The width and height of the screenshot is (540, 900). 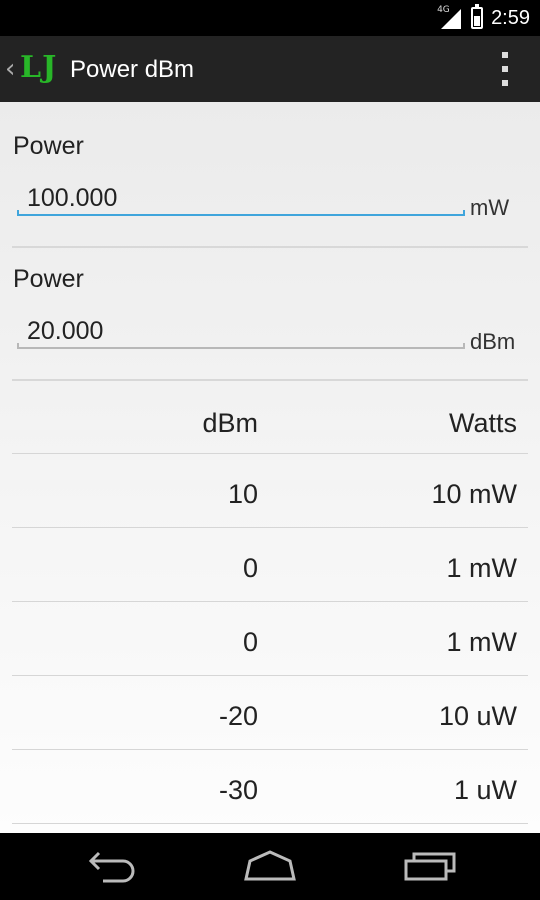 I want to click on back-chevron-icon: ‹, so click(x=10, y=69).